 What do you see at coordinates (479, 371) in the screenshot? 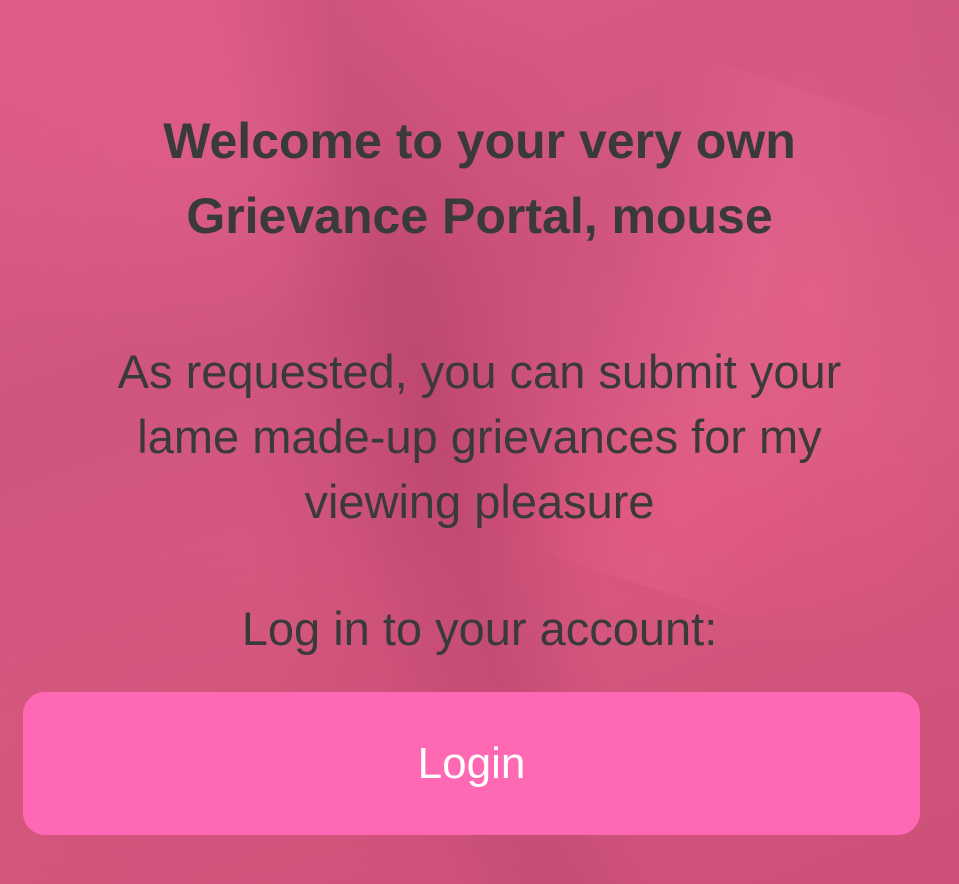
I see `message-line-1: As requested, you can submit your` at bounding box center [479, 371].